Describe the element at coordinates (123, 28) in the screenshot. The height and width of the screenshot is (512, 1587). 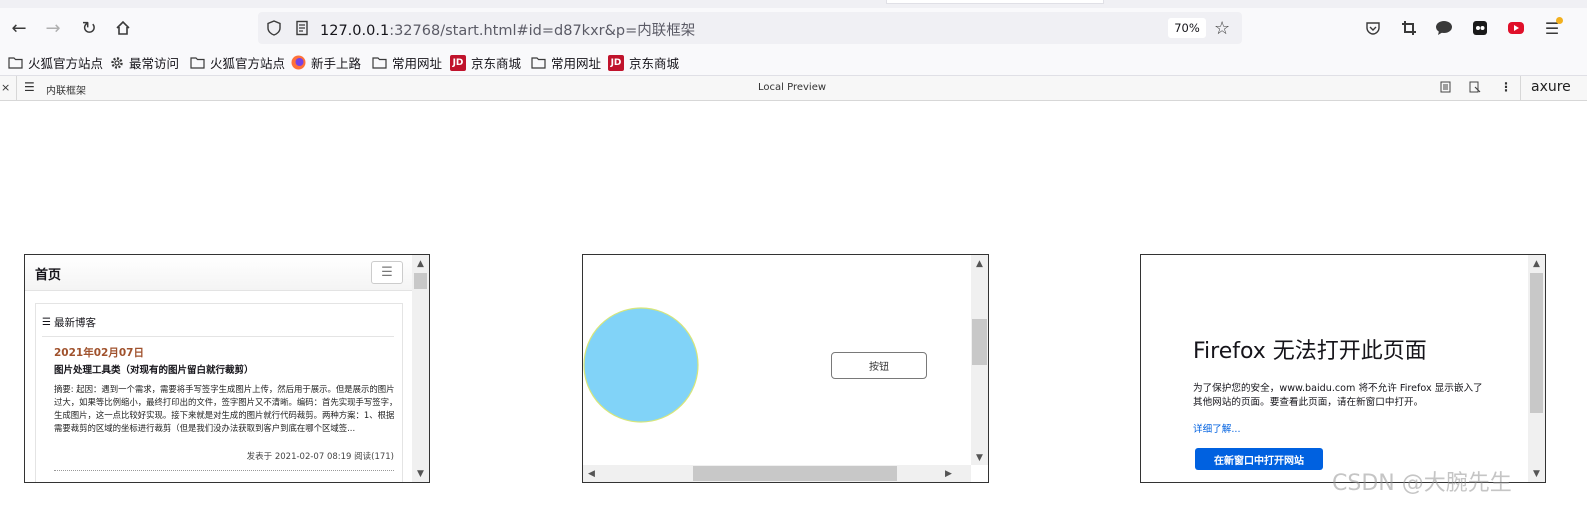
I see `home-icon` at that location.